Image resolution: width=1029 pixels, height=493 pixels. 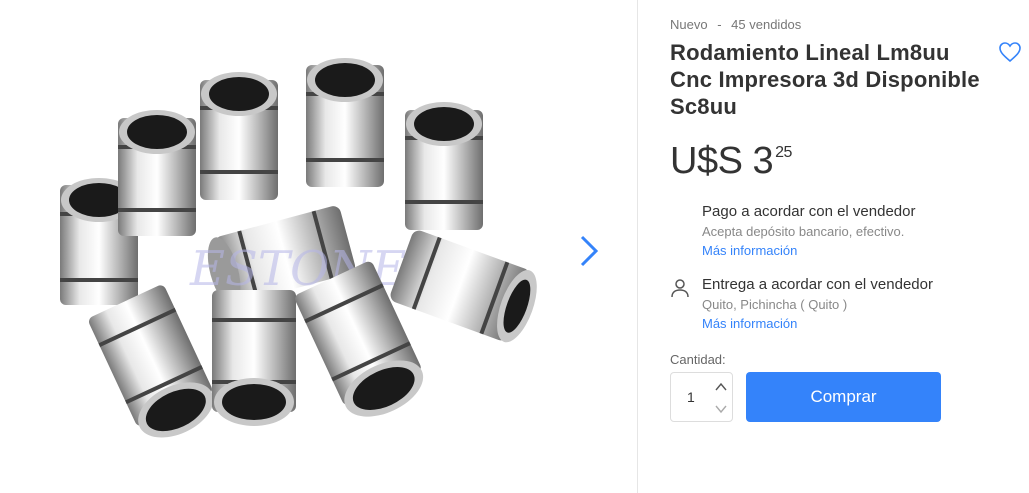 I want to click on delivery-detail: Quito, Pichincha ( Quito ), so click(x=775, y=304).